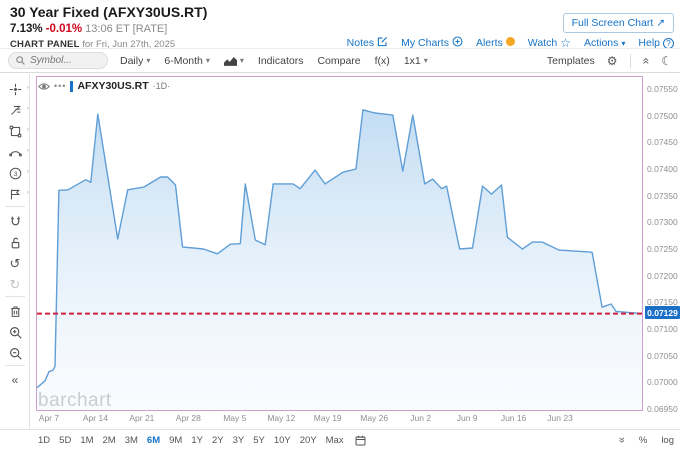 This screenshot has height=450, width=680. I want to click on x-axis-label: May 12, so click(281, 418).